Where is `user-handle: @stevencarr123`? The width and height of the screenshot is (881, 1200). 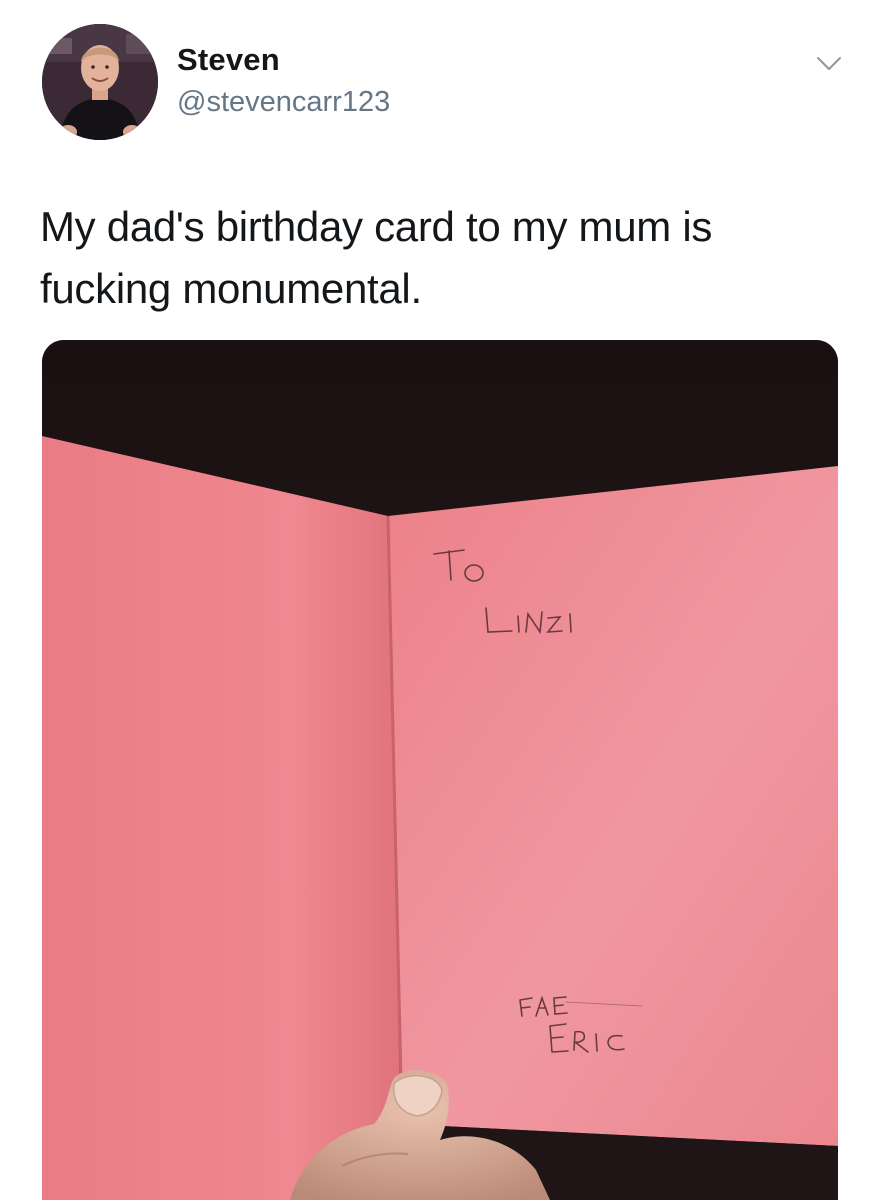
user-handle: @stevencarr123 is located at coordinates (283, 102).